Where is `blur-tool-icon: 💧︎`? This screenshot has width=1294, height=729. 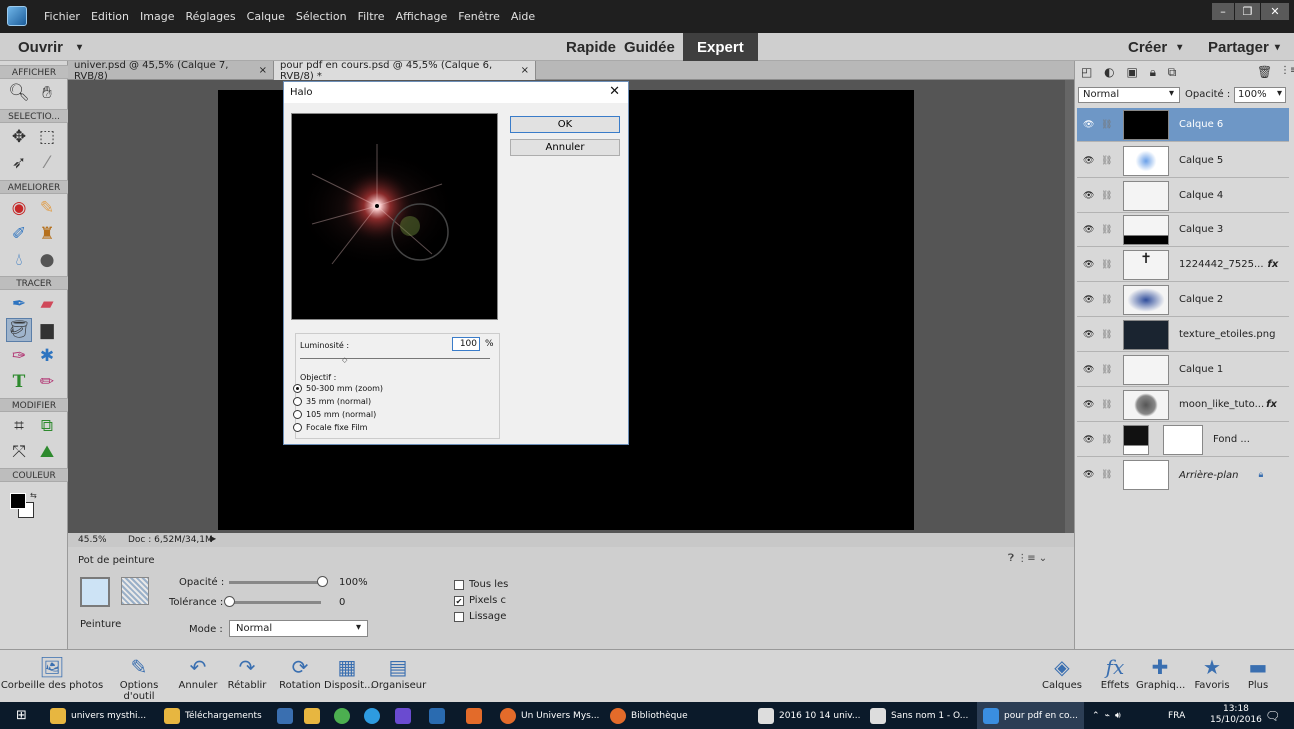
blur-tool-icon: 💧︎ is located at coordinates (19, 260).